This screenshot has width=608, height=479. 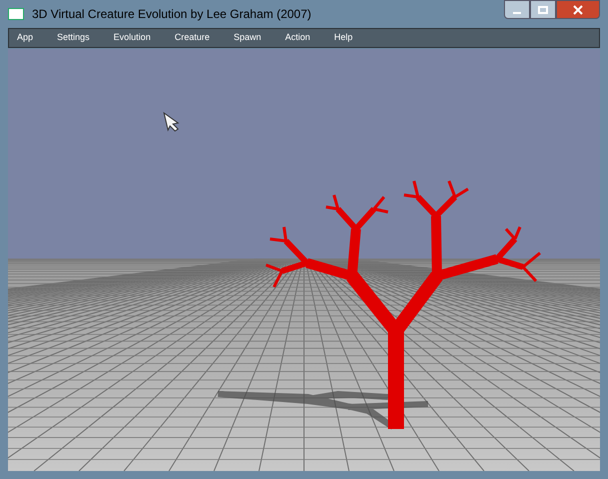 What do you see at coordinates (73, 38) in the screenshot?
I see `menu-item: Settings` at bounding box center [73, 38].